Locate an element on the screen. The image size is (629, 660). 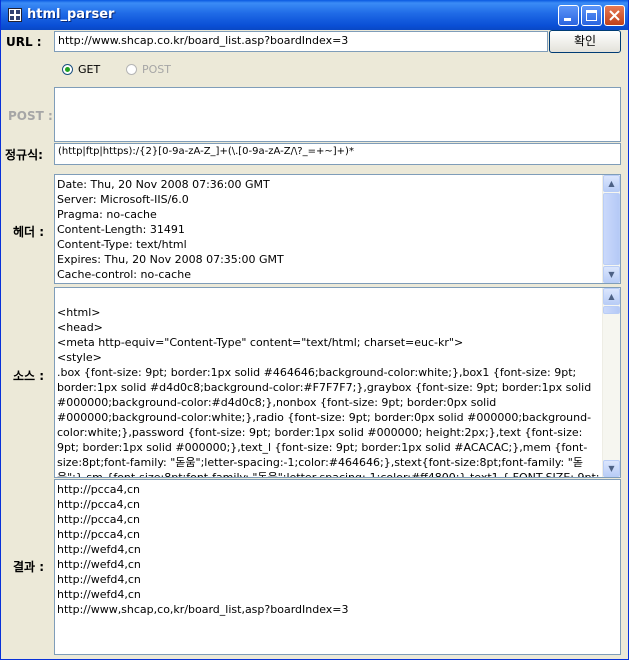
header-scrollbar: ▲ ▼ is located at coordinates (611, 229).